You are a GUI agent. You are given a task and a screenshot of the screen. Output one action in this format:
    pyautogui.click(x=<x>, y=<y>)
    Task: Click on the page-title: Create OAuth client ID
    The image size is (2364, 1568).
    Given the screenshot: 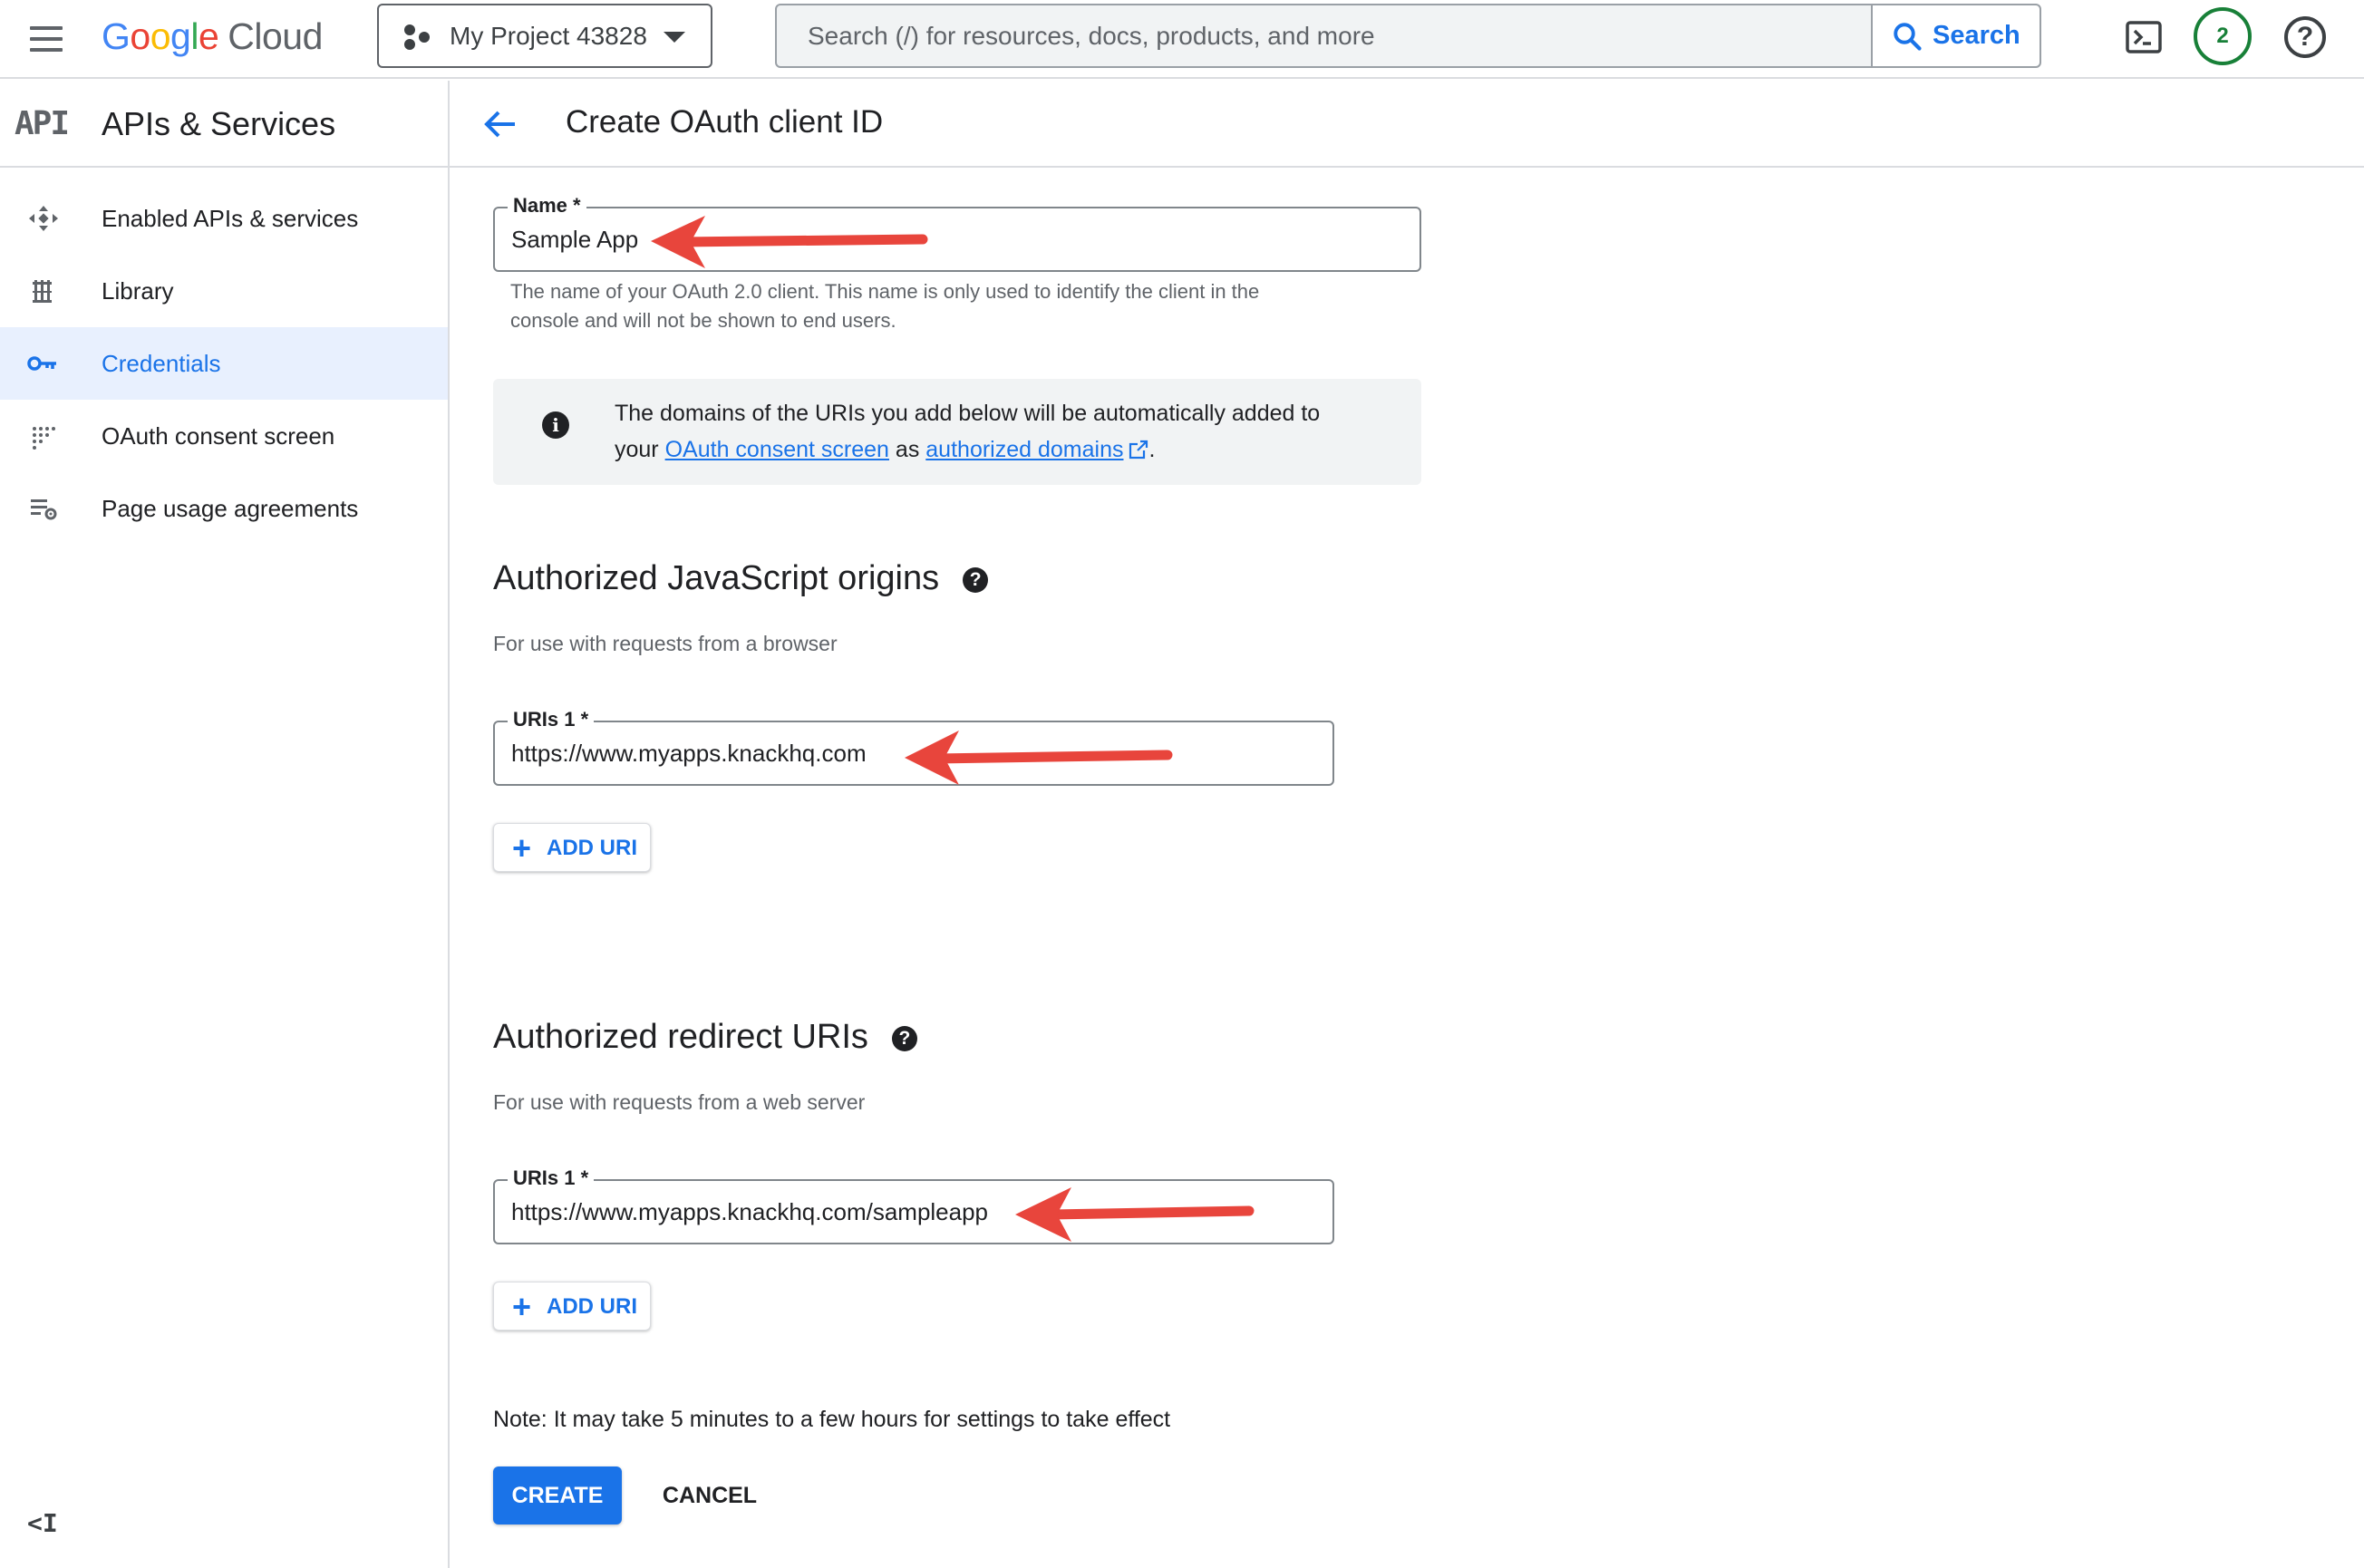 What is the action you would take?
    pyautogui.click(x=725, y=122)
    